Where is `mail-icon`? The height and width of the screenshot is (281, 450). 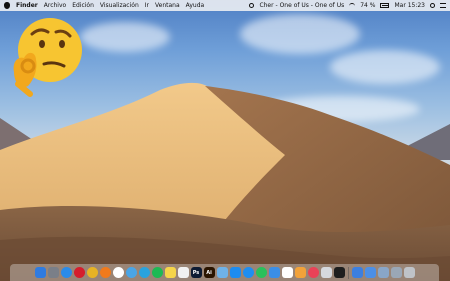 mail-icon is located at coordinates (274, 272).